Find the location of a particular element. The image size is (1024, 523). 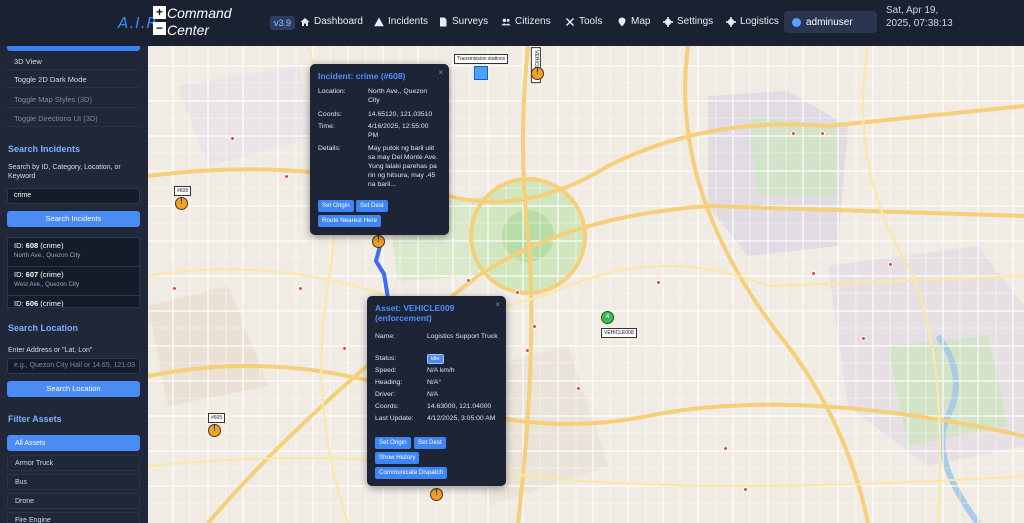

list-item: ID: 606 (crime) is located at coordinates (73, 302).